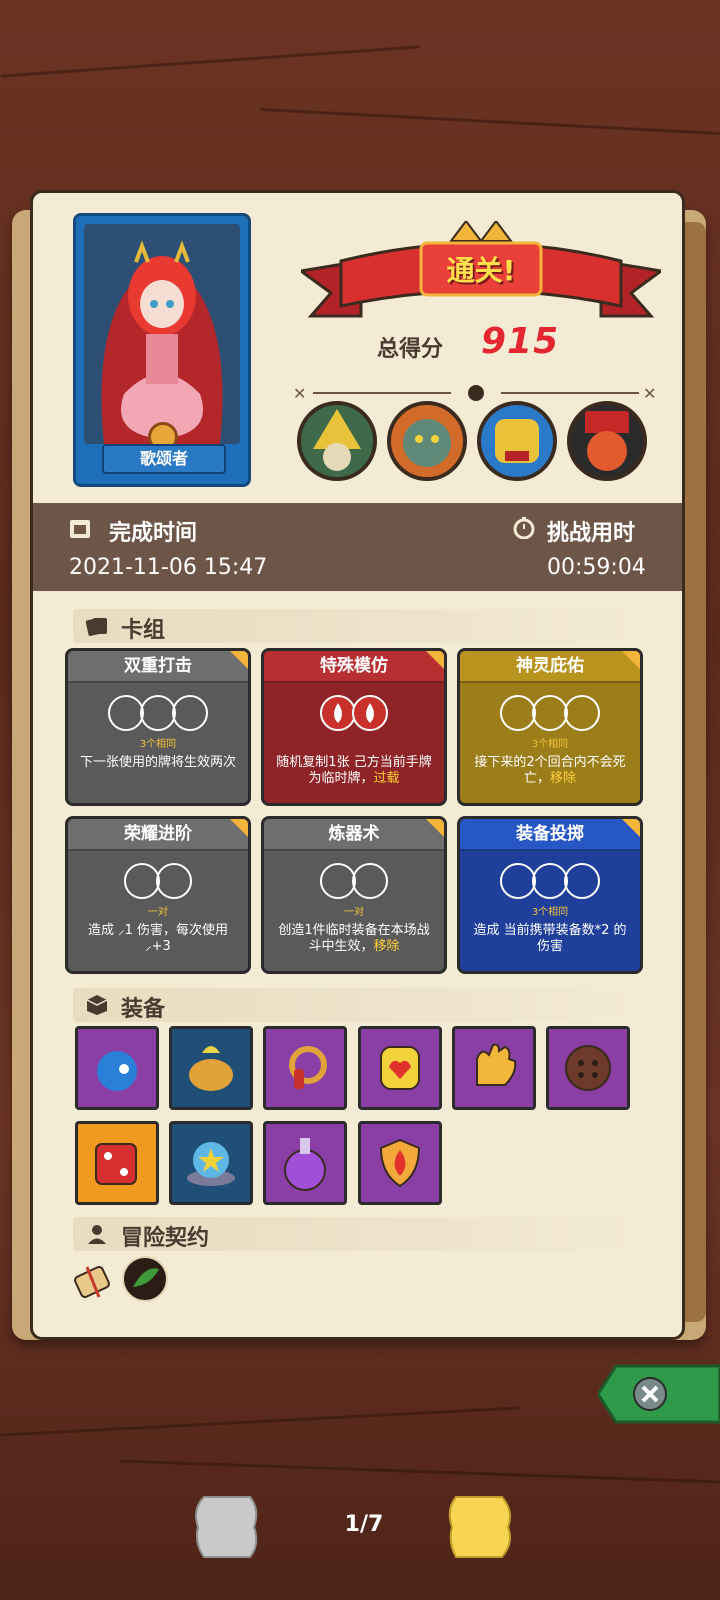  I want to click on score-row: 总得分 915, so click(483, 346).